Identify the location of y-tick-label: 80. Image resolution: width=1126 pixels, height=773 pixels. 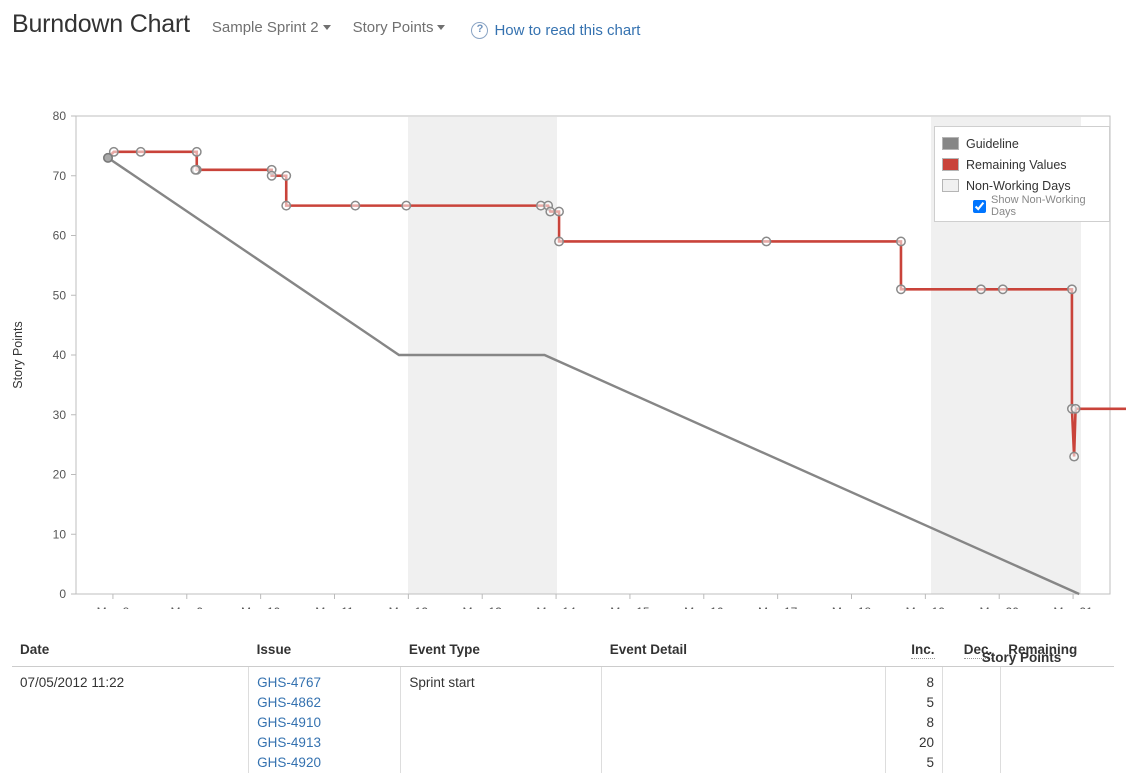
(60, 116).